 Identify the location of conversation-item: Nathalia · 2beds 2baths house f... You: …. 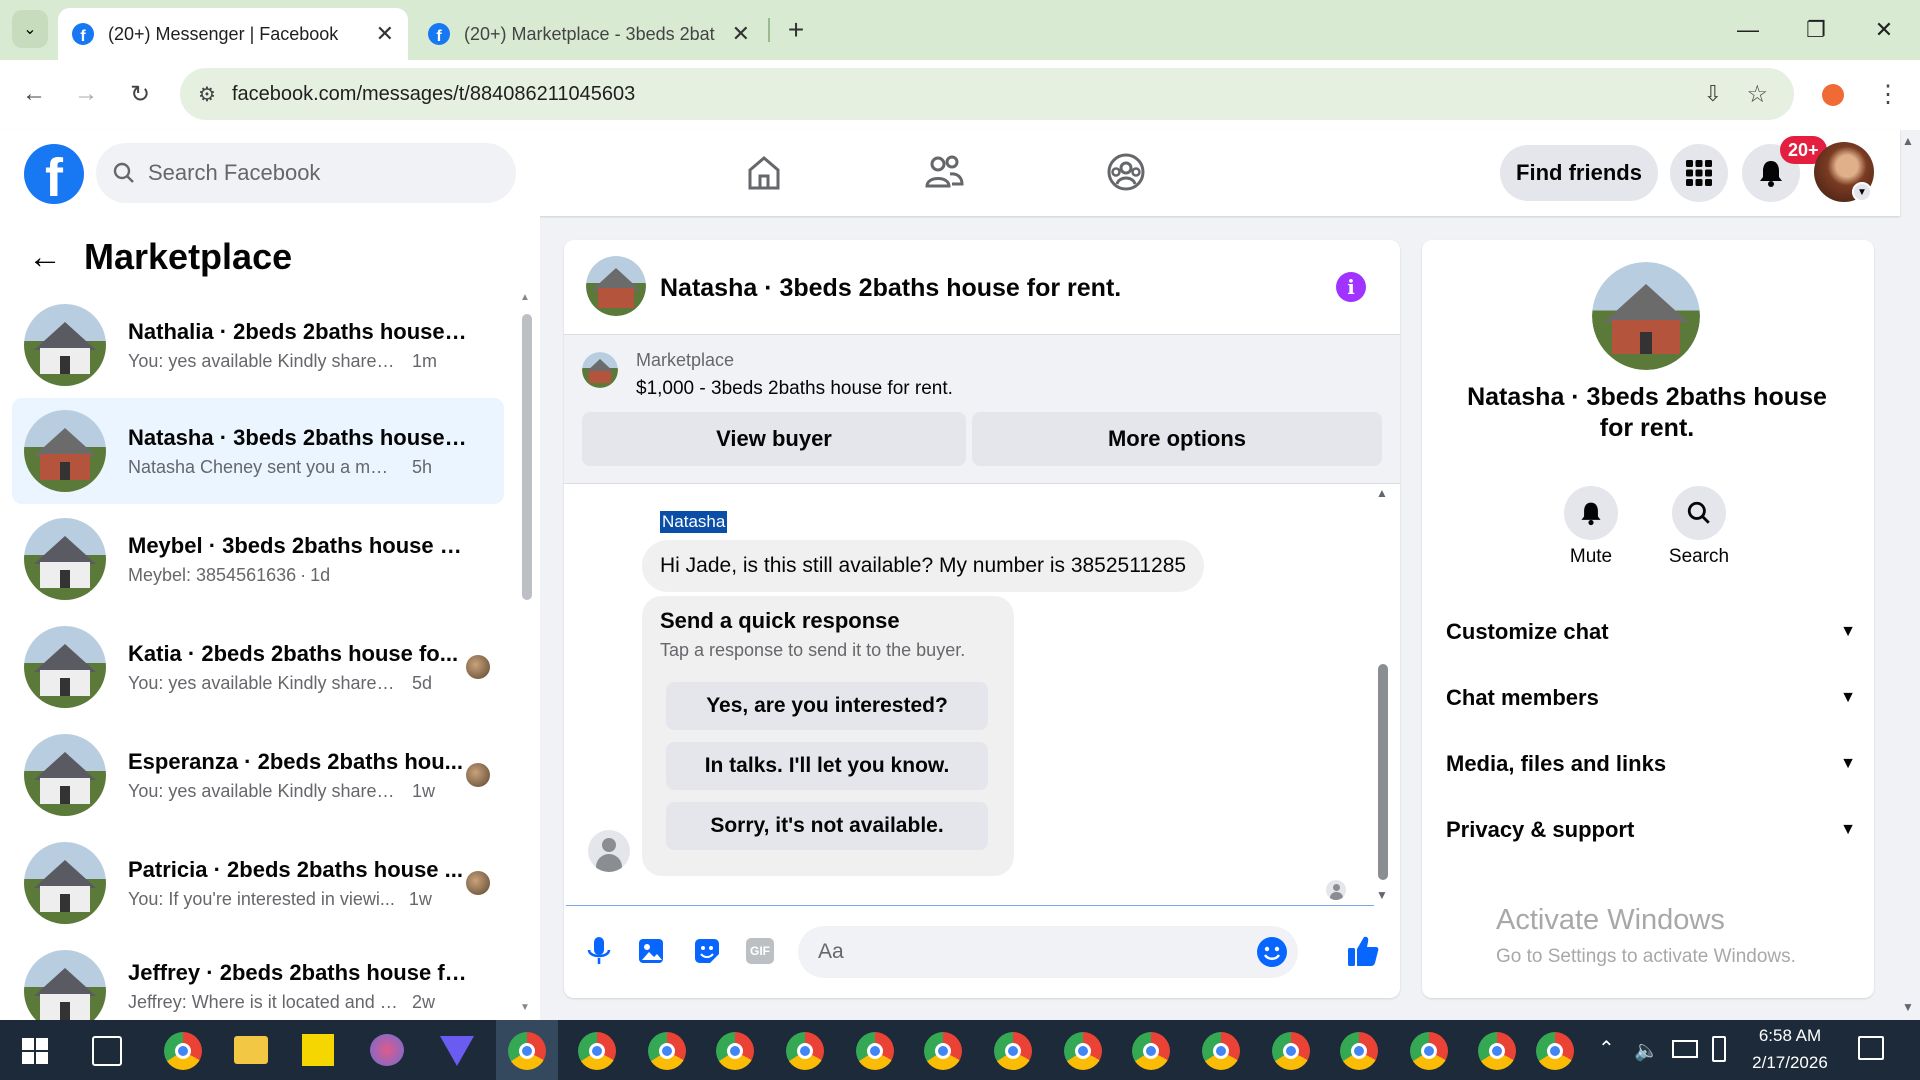
(258, 345).